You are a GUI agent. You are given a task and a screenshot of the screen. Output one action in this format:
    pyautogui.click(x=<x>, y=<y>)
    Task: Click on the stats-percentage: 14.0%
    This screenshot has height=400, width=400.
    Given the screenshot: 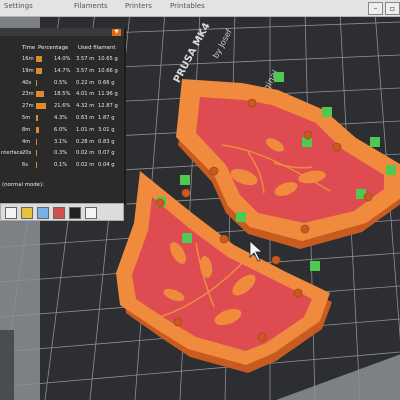 What is the action you would take?
    pyautogui.click(x=62, y=59)
    